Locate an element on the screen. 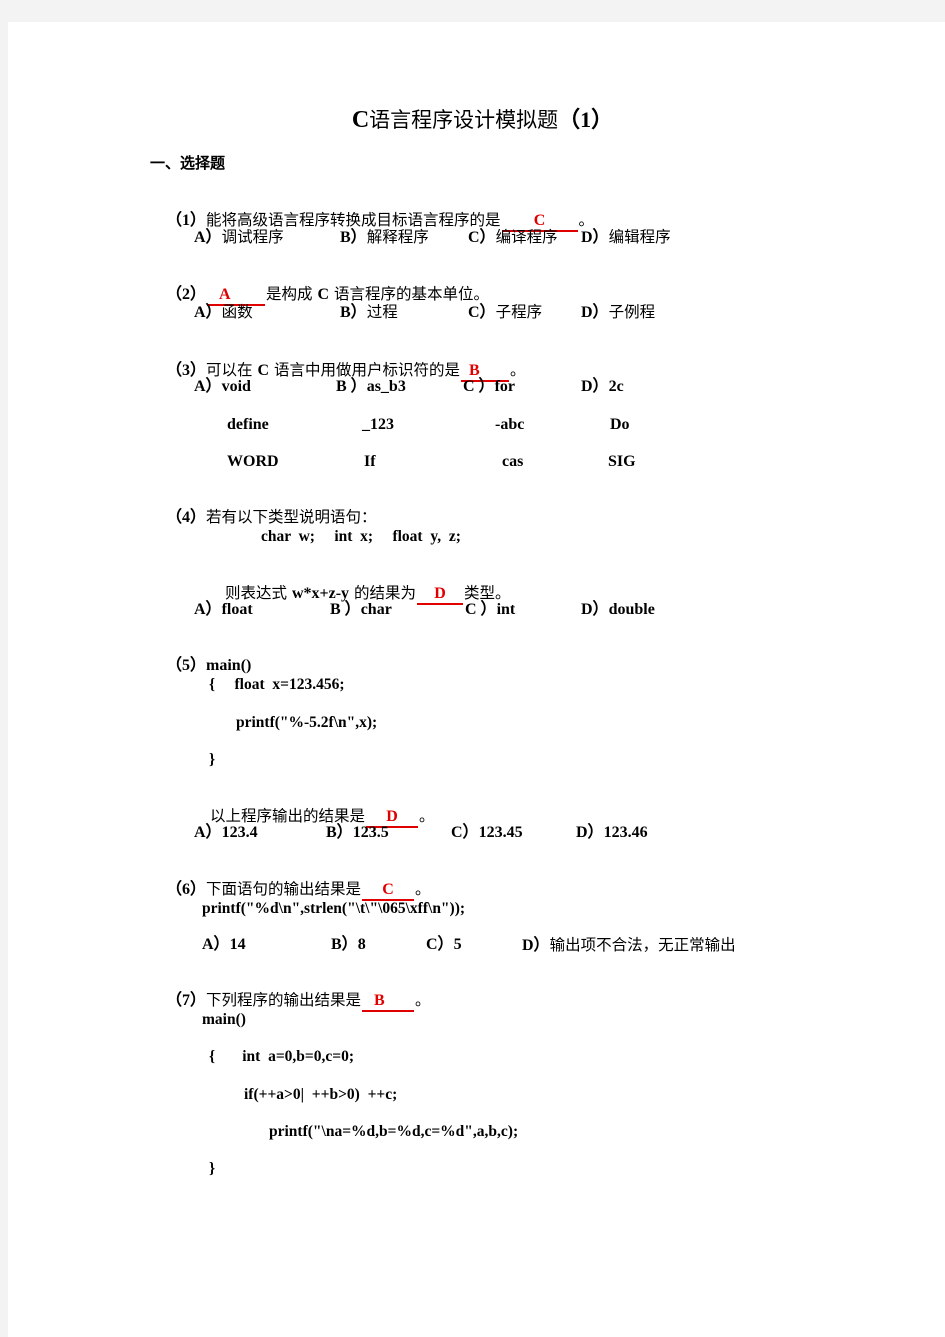  option-c: C）子程序 is located at coordinates (505, 312).